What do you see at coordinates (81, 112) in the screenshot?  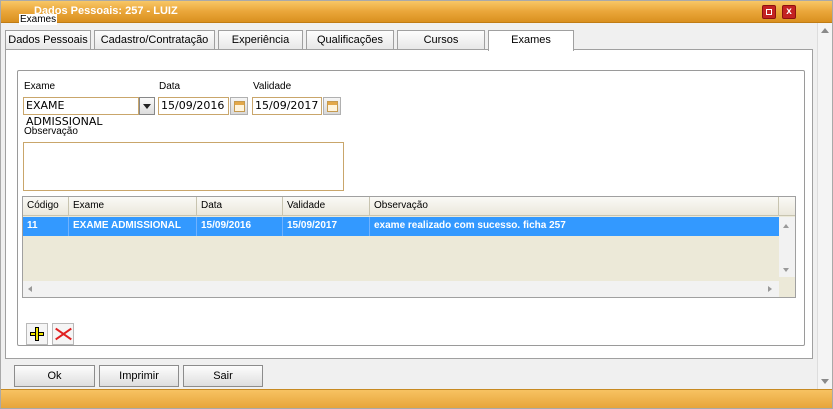 I see `exame-select: EXAME ADMISSIONAL` at bounding box center [81, 112].